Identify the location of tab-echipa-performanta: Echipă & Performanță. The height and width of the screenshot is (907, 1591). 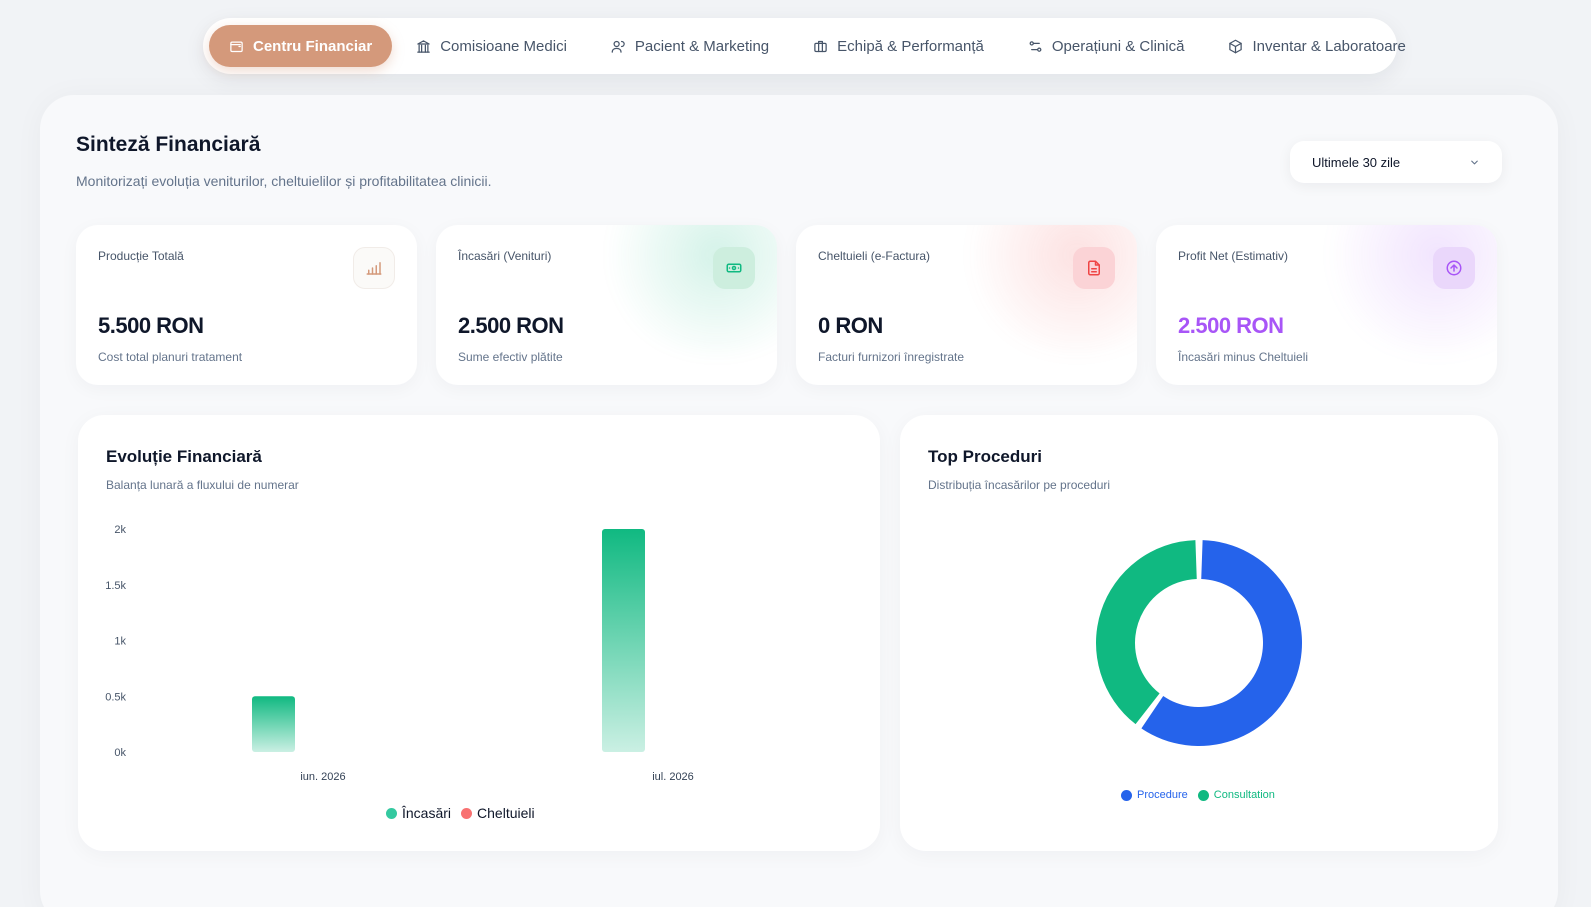
(898, 46).